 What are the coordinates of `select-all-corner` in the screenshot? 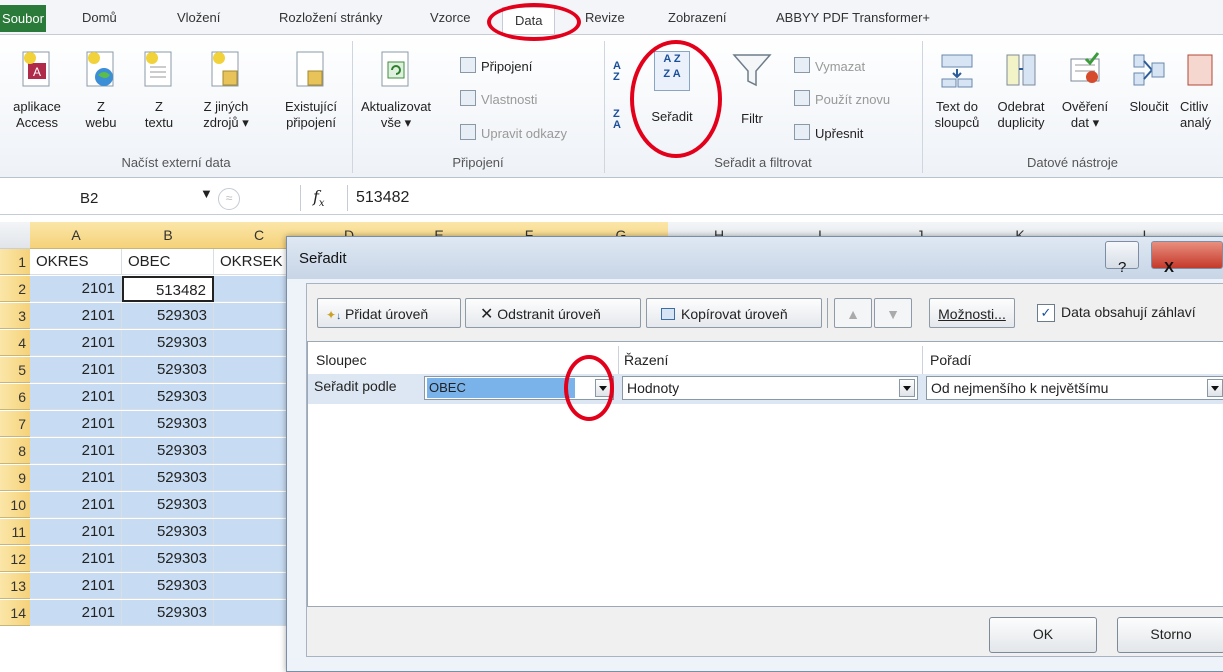 It's located at (15, 235).